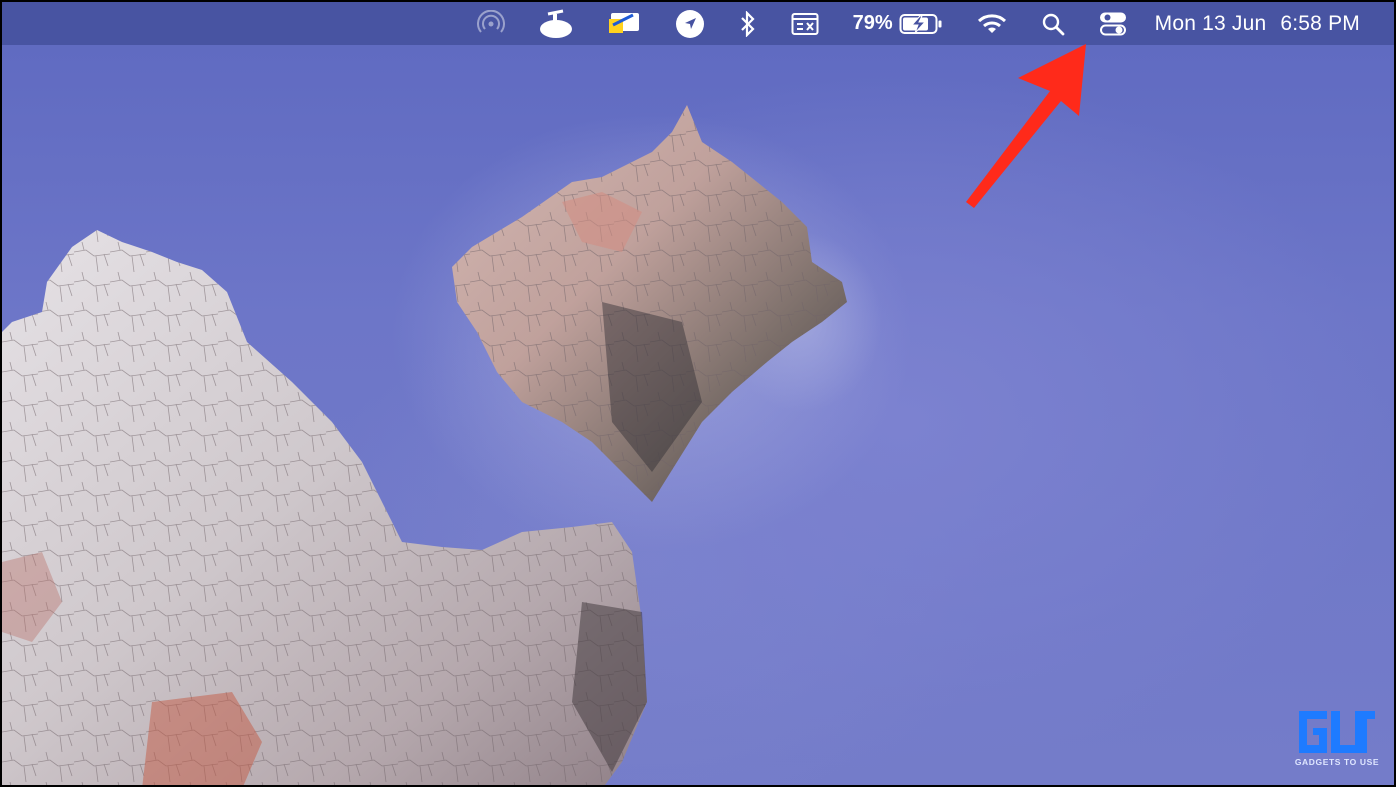 This screenshot has height=787, width=1396. Describe the element at coordinates (1026, 126) in the screenshot. I see `annotation-arrow` at that location.